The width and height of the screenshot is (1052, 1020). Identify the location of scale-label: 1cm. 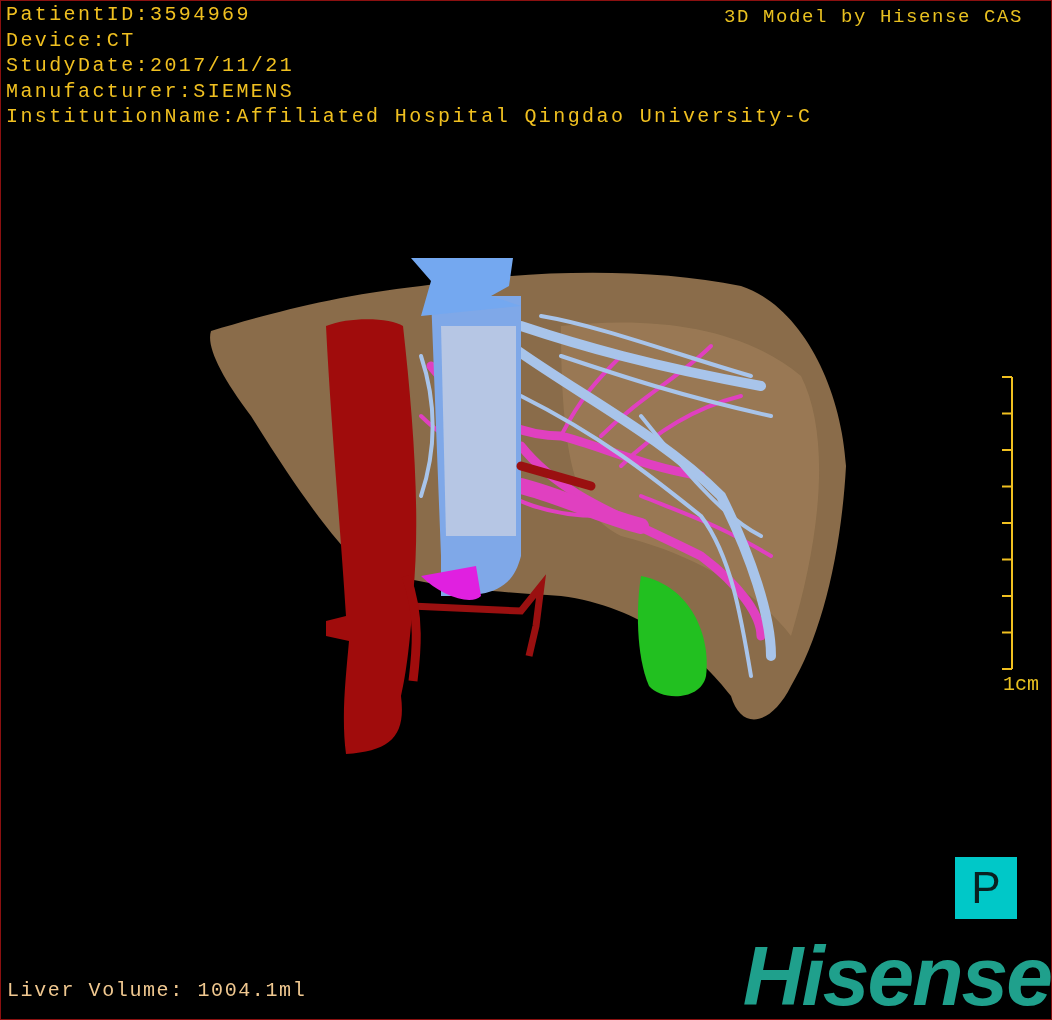
(1021, 685).